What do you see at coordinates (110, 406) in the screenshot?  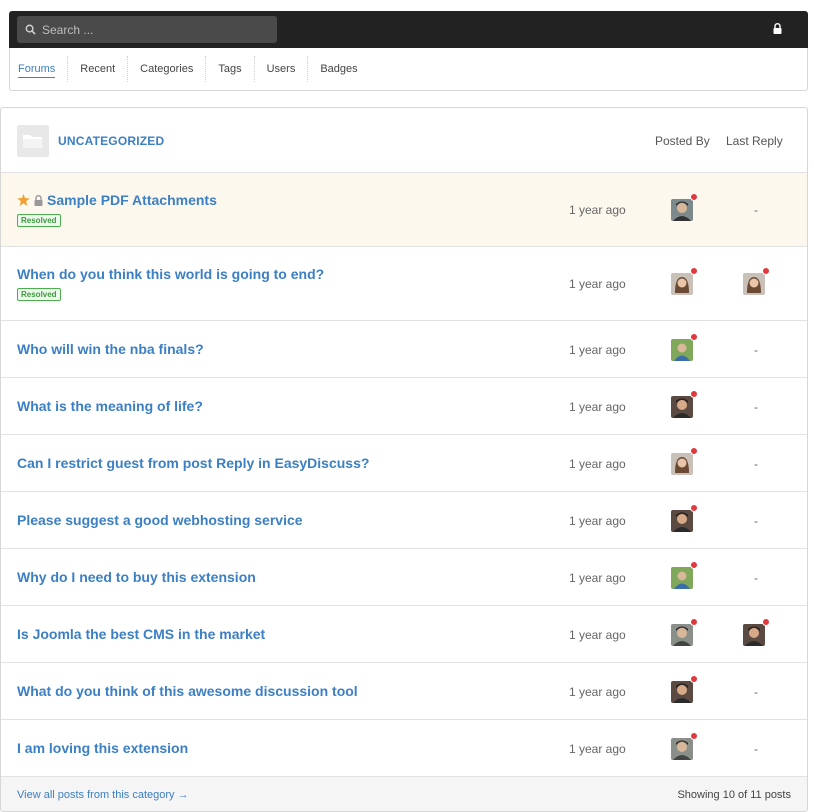 I see `post-title-link: What is the meaning of life?` at bounding box center [110, 406].